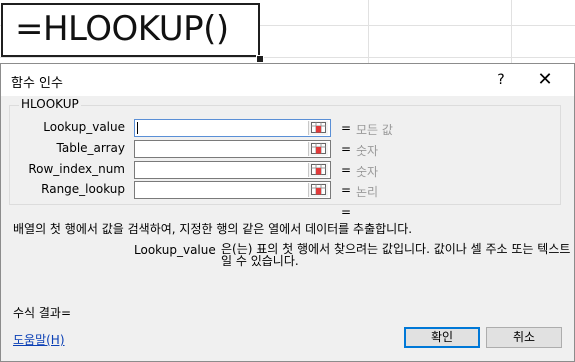 This screenshot has height=362, width=575. I want to click on function-name: HLOOKUP, so click(50, 104).